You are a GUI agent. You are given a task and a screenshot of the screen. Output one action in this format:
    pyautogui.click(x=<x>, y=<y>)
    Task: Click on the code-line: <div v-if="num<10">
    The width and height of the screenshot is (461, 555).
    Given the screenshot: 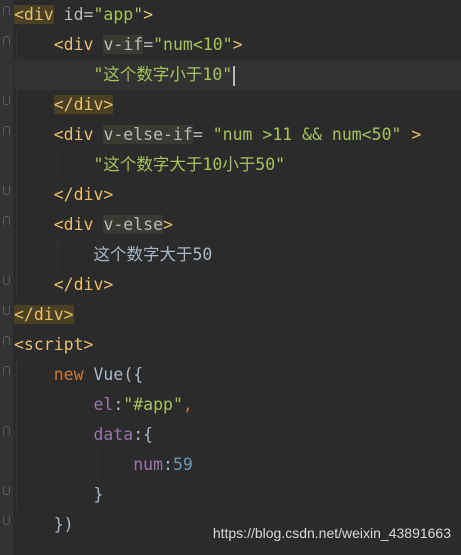 What is the action you would take?
    pyautogui.click(x=128, y=45)
    